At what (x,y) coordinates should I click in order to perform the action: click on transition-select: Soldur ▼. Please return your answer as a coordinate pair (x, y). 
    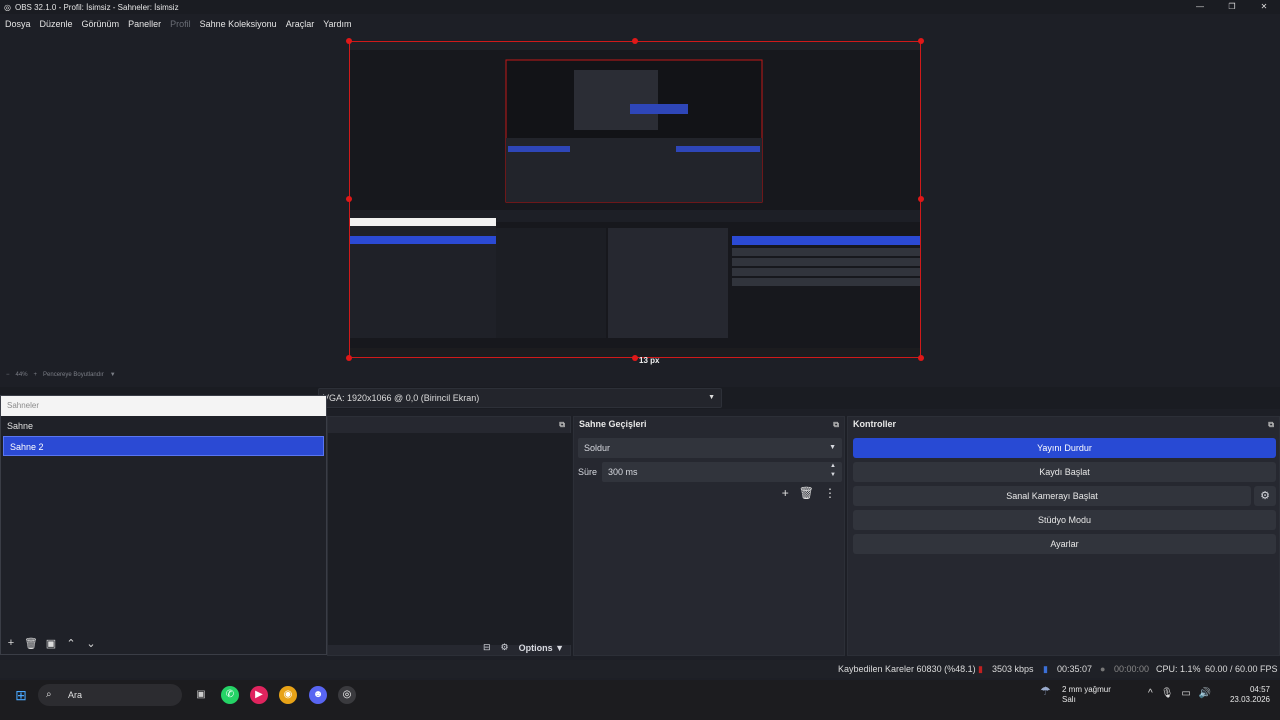
    Looking at the image, I should click on (710, 448).